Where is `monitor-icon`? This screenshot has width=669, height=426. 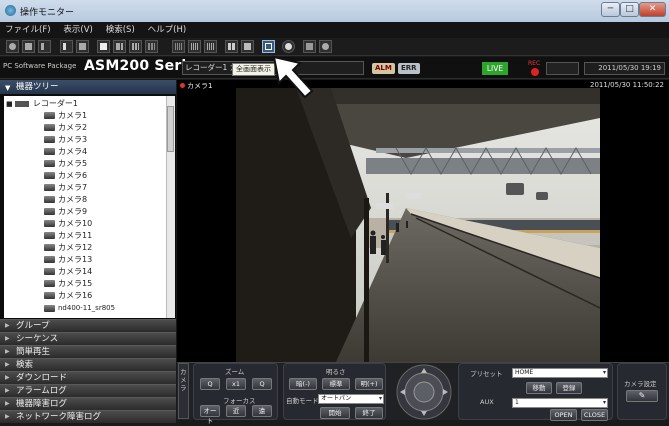
monitor-icon is located at coordinates (28, 46).